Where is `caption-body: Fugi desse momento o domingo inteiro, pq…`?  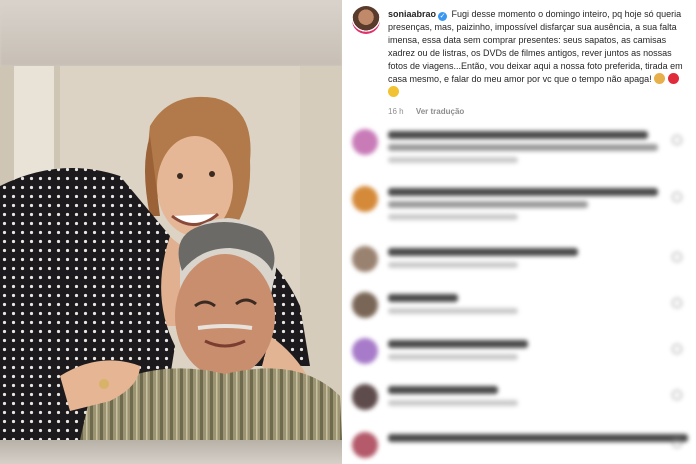
caption-body: Fugi desse momento o domingo inteiro, pq… is located at coordinates (535, 46).